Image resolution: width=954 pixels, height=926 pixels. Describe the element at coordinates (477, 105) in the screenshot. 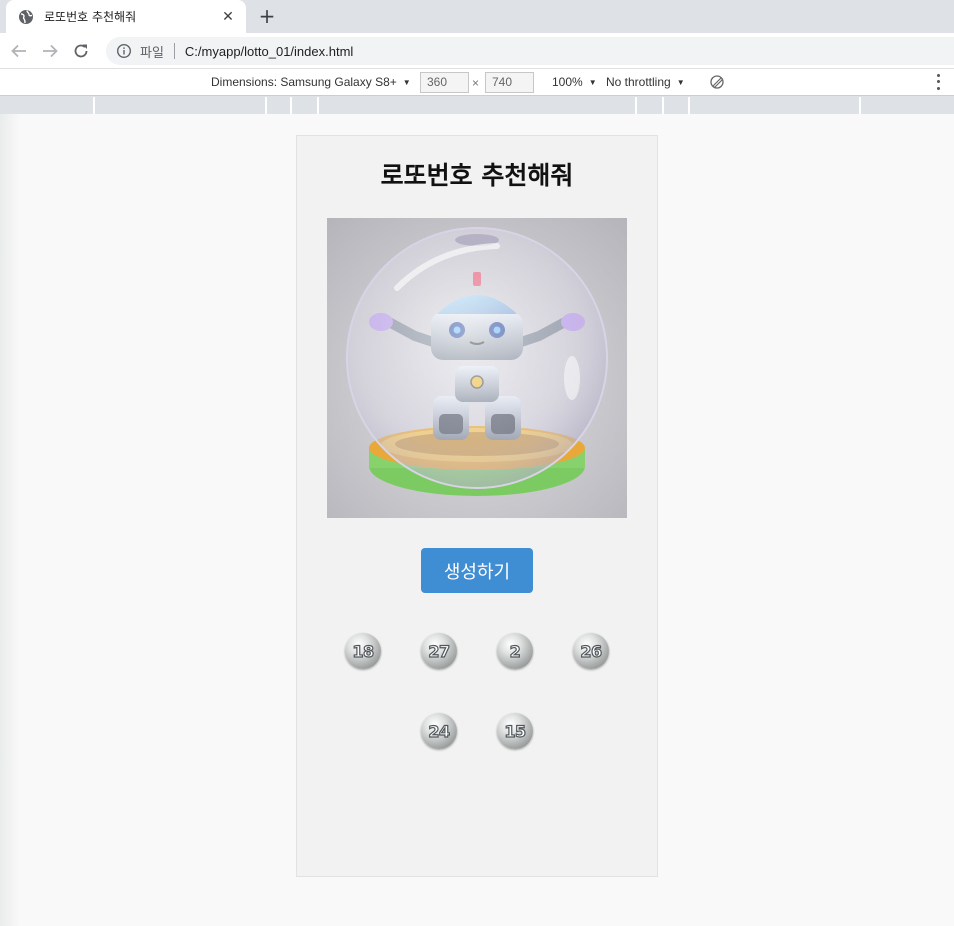

I see `media-query-bar` at that location.